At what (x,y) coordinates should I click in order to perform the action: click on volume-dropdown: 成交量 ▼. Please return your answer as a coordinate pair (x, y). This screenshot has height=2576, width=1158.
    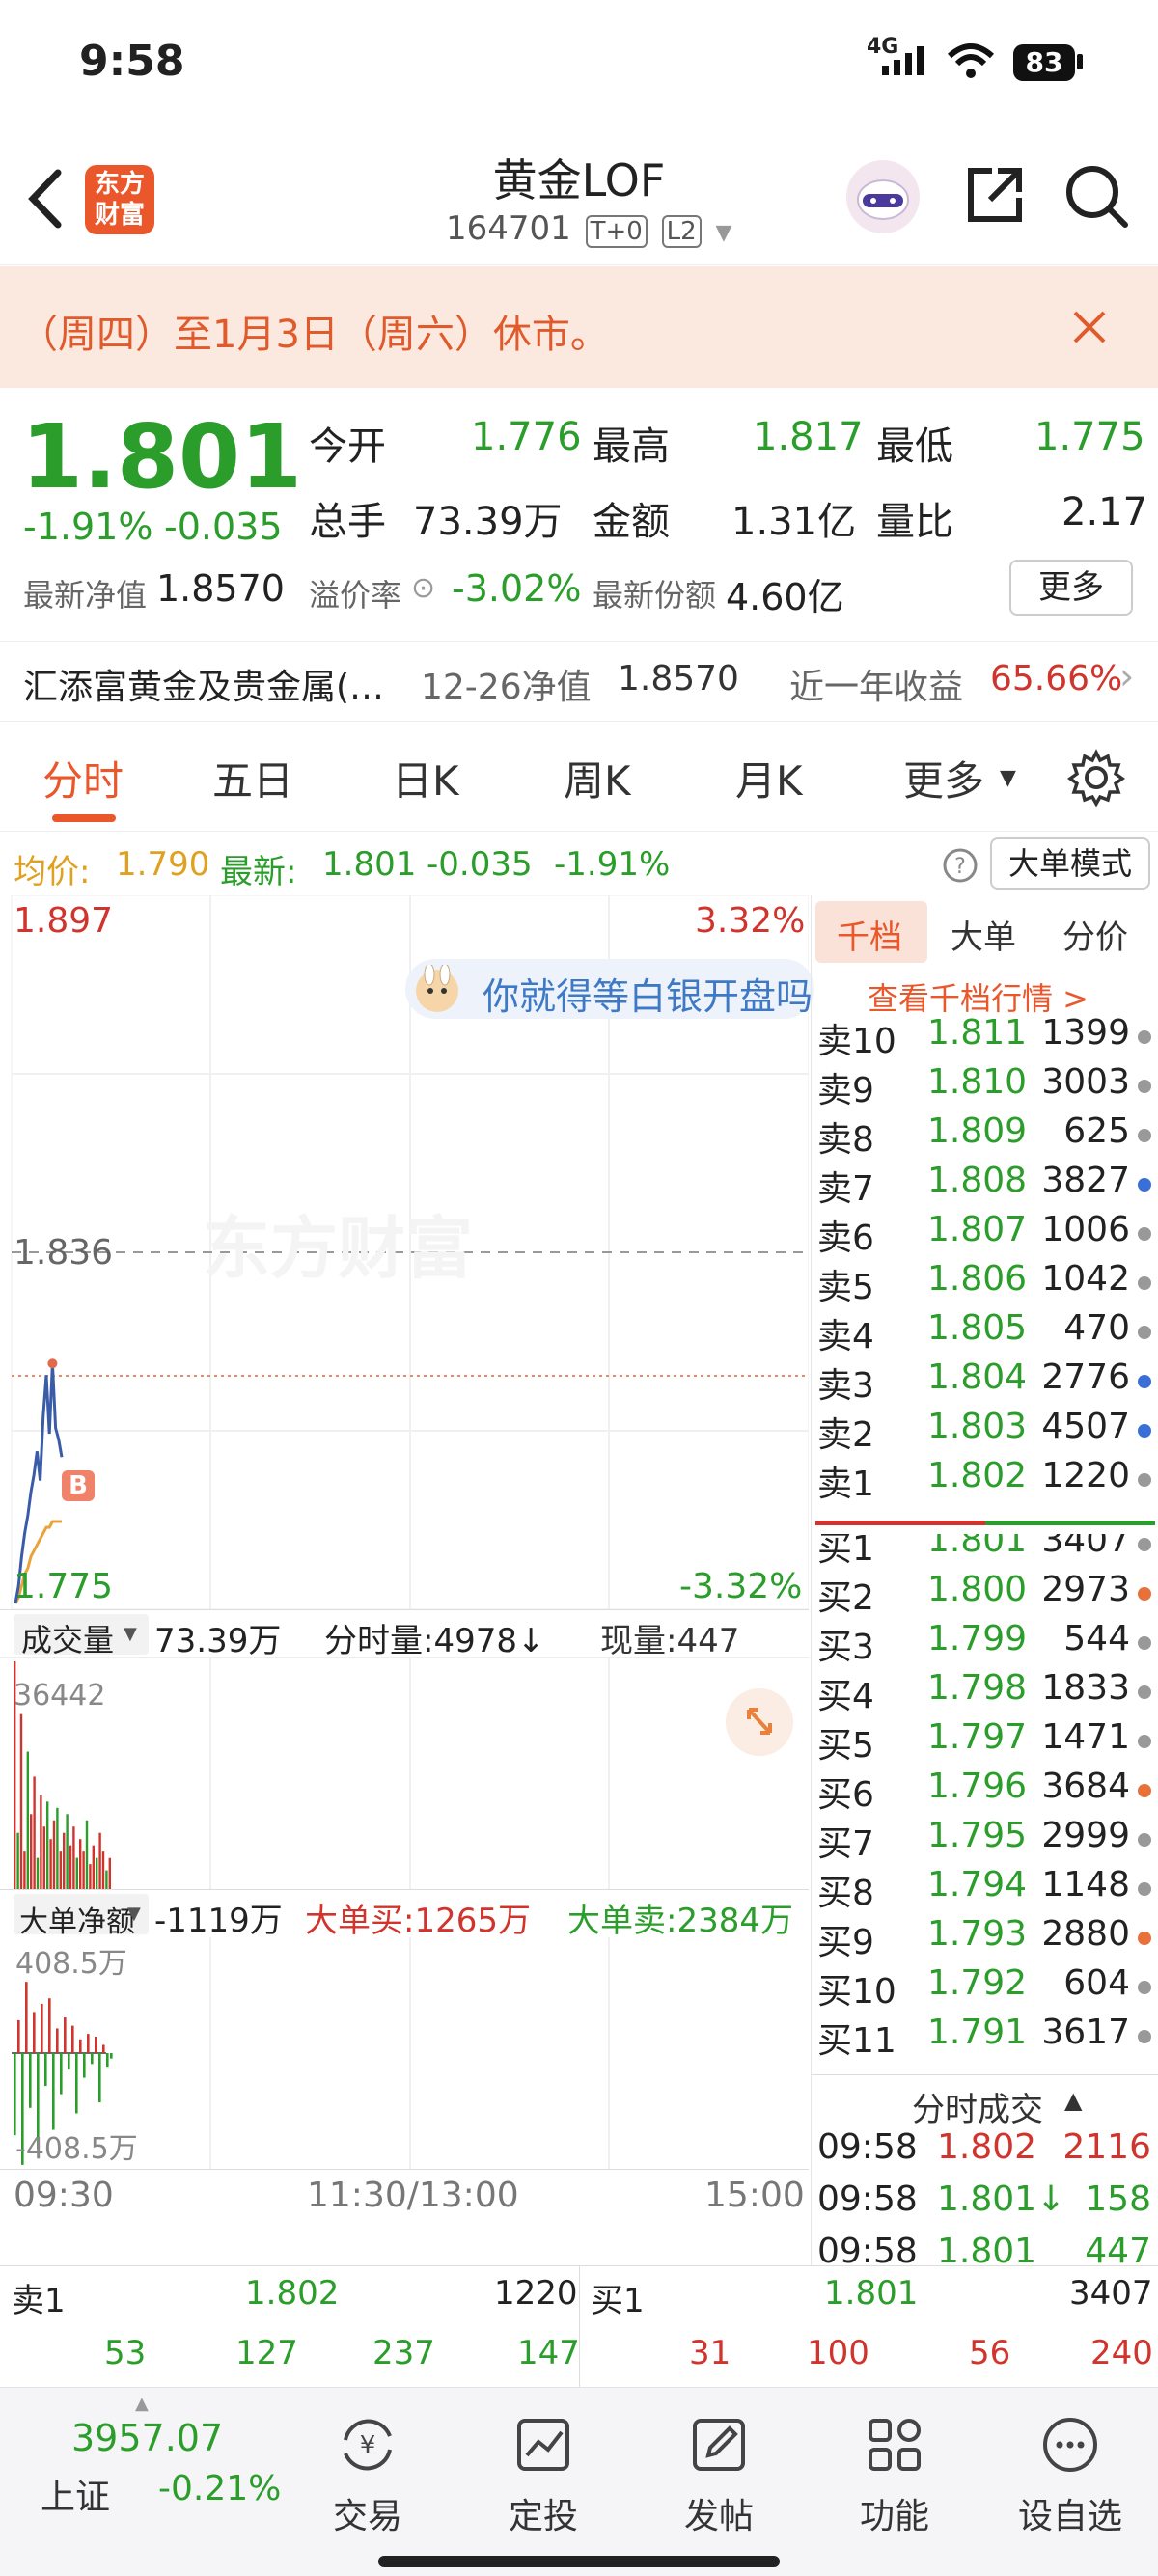
    Looking at the image, I should click on (81, 1636).